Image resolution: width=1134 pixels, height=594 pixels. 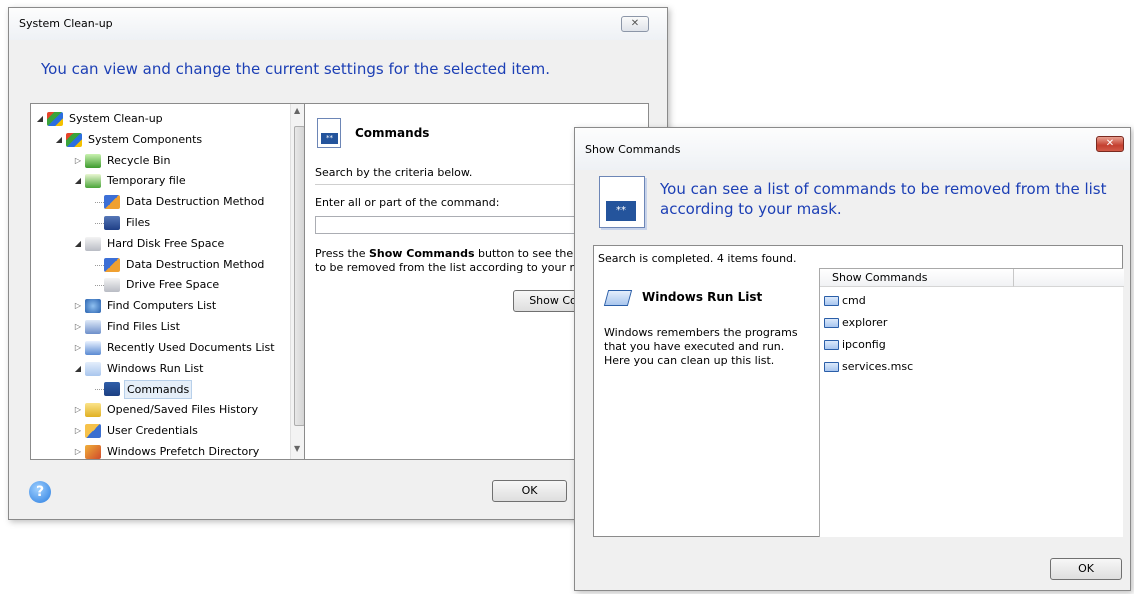 What do you see at coordinates (394, 172) in the screenshot?
I see `search-criteria-label: Search by the criteria below.` at bounding box center [394, 172].